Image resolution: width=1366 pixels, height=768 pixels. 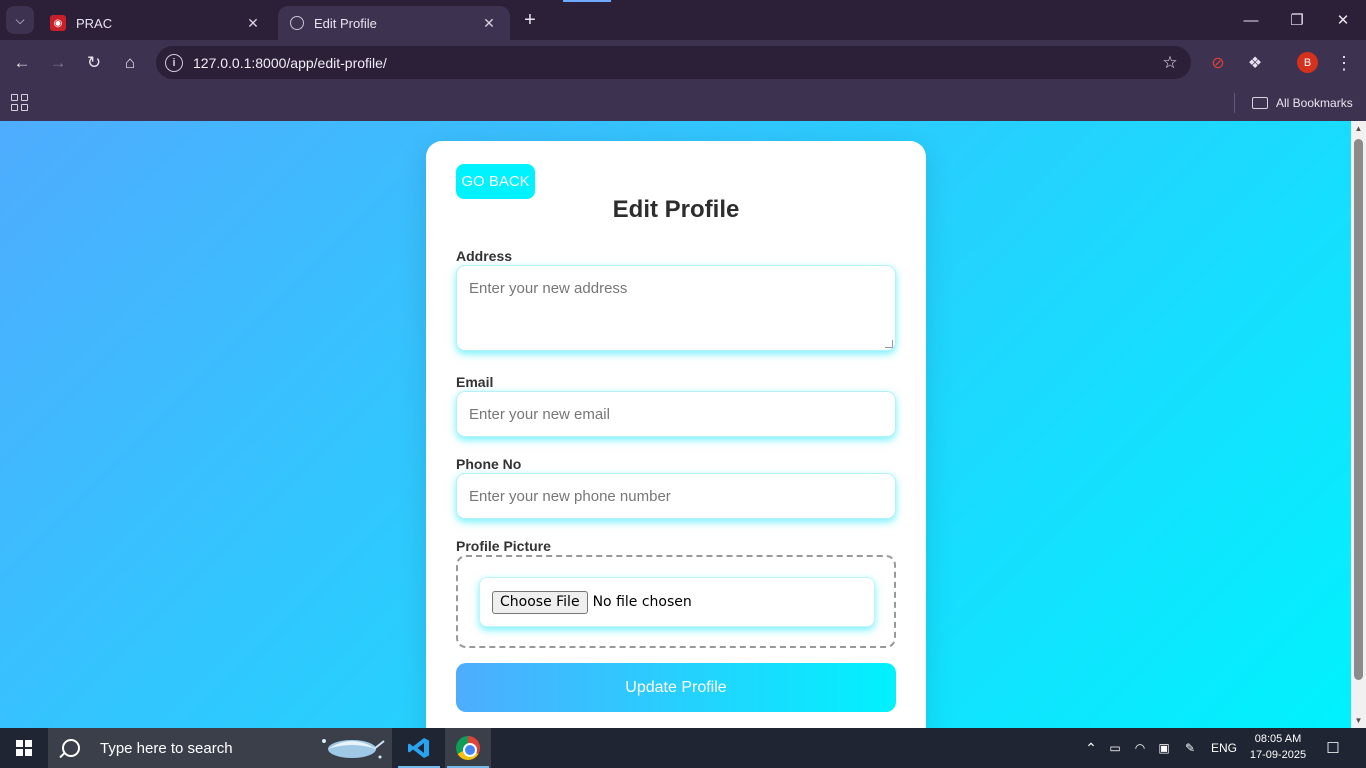 I want to click on home-icon: ⌂, so click(x=130, y=63).